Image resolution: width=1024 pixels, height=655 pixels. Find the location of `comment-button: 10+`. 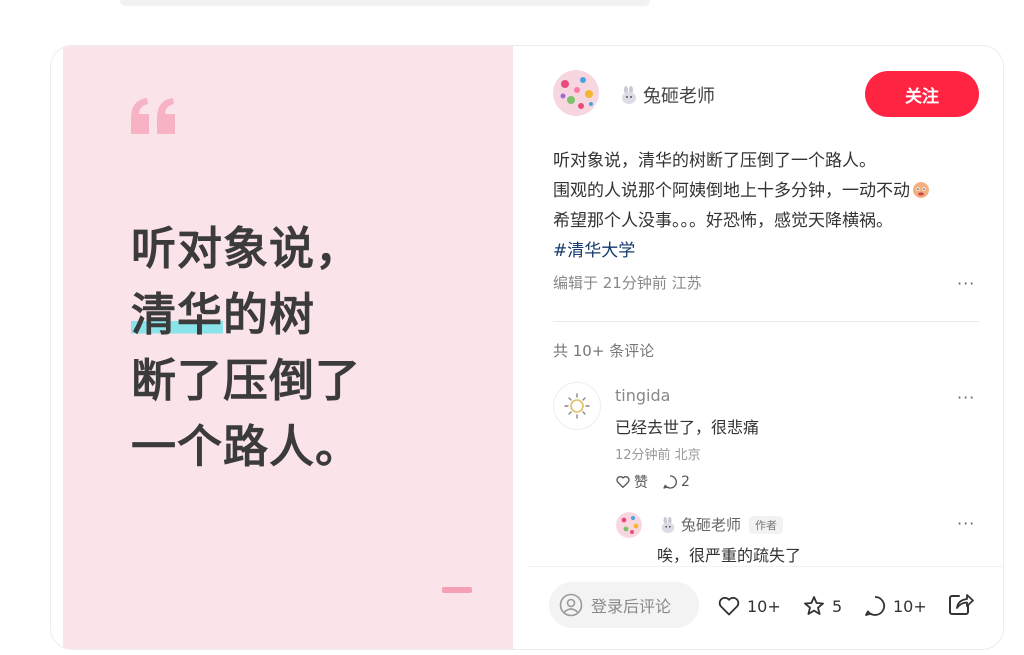

comment-button: 10+ is located at coordinates (895, 606).